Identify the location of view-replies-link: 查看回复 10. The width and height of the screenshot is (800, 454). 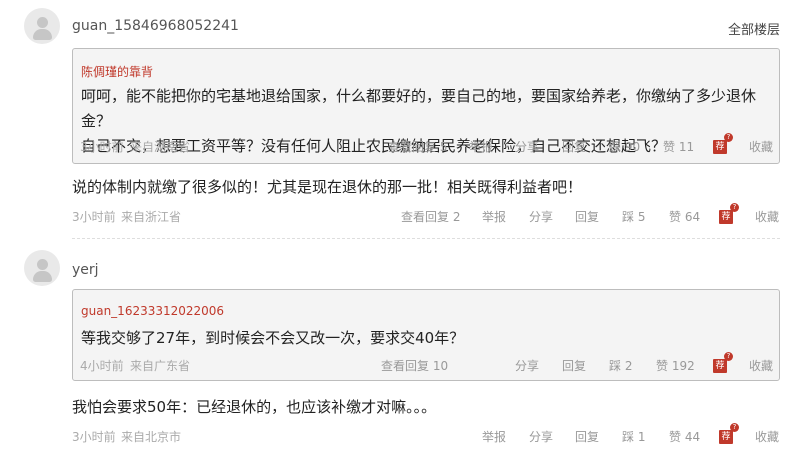
(414, 365).